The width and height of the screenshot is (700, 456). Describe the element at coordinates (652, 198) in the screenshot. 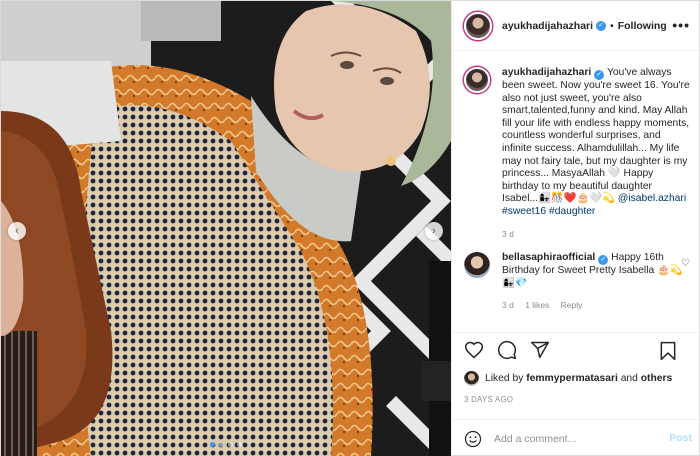

I see `caption-mention-link: @isabel.azhari` at that location.